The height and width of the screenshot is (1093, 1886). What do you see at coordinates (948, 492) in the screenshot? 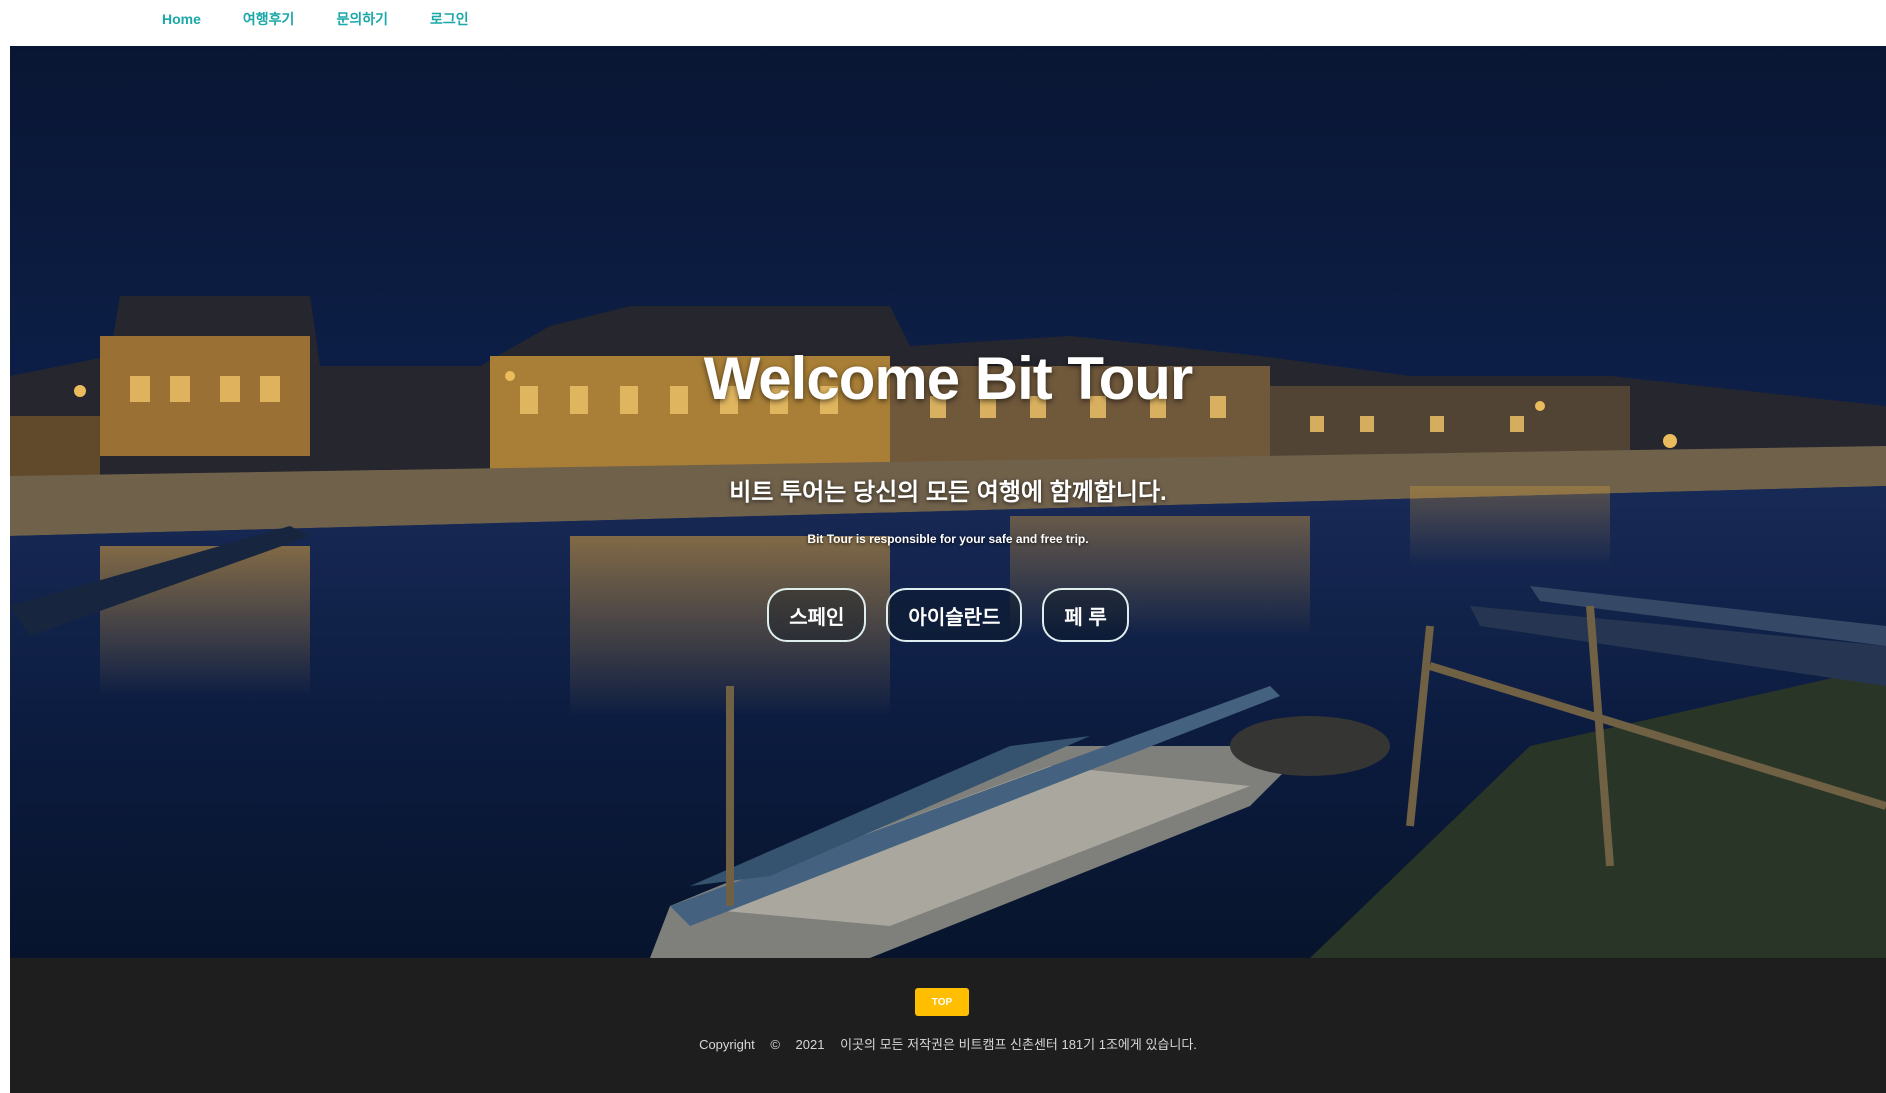
I see `hero-subtitle: 비트 투어는 당신의 모든 여행에 함께합니다.` at bounding box center [948, 492].